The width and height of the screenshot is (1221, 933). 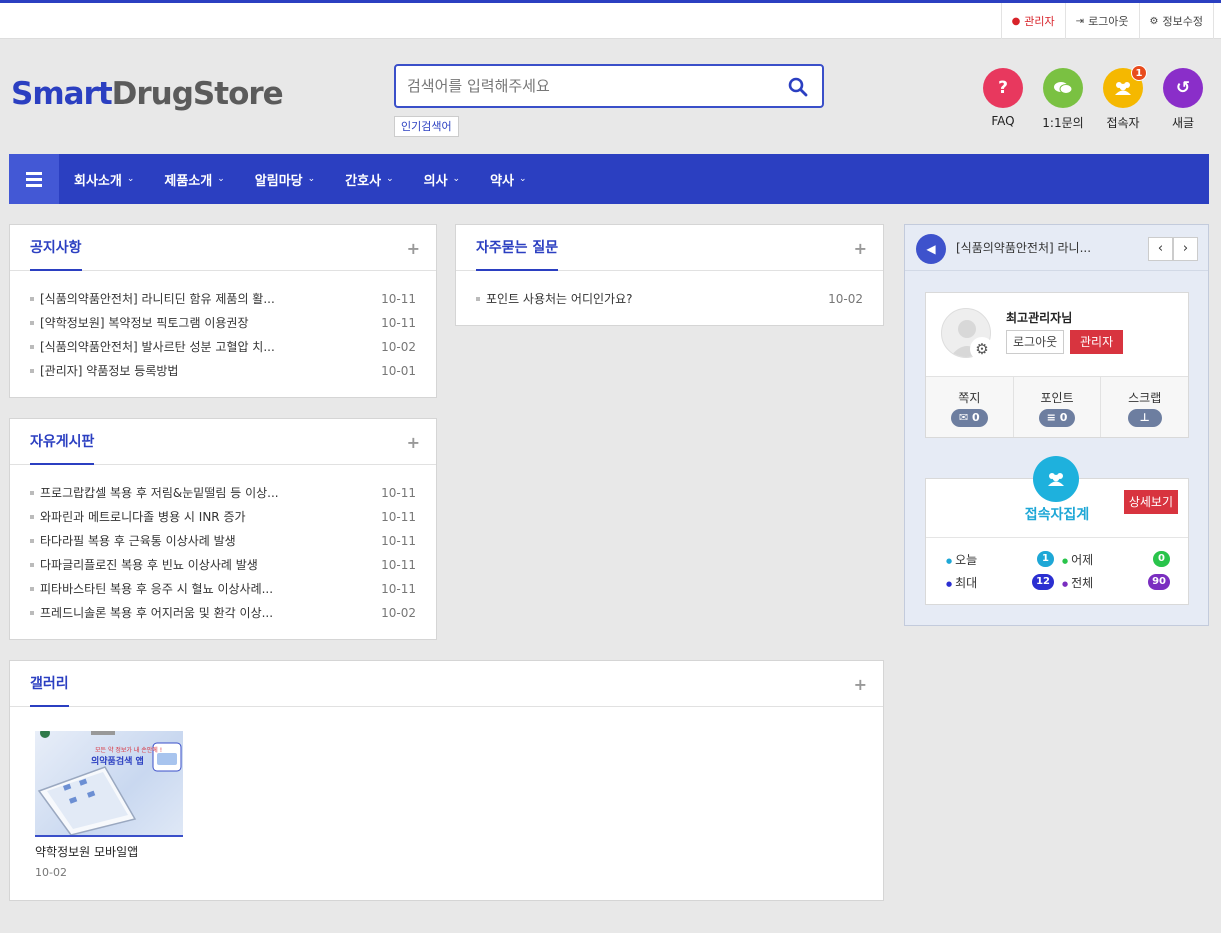 What do you see at coordinates (581, 86) in the screenshot?
I see `search-input` at bounding box center [581, 86].